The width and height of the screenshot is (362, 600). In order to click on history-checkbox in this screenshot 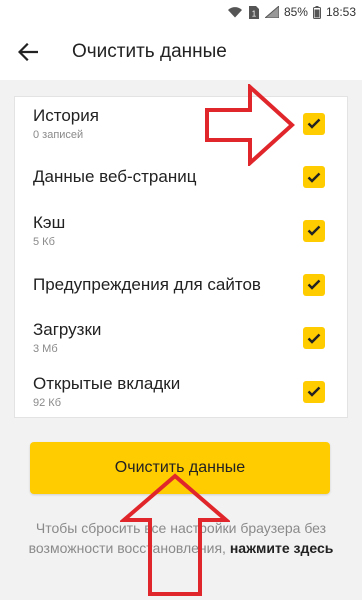, I will do `click(314, 123)`.